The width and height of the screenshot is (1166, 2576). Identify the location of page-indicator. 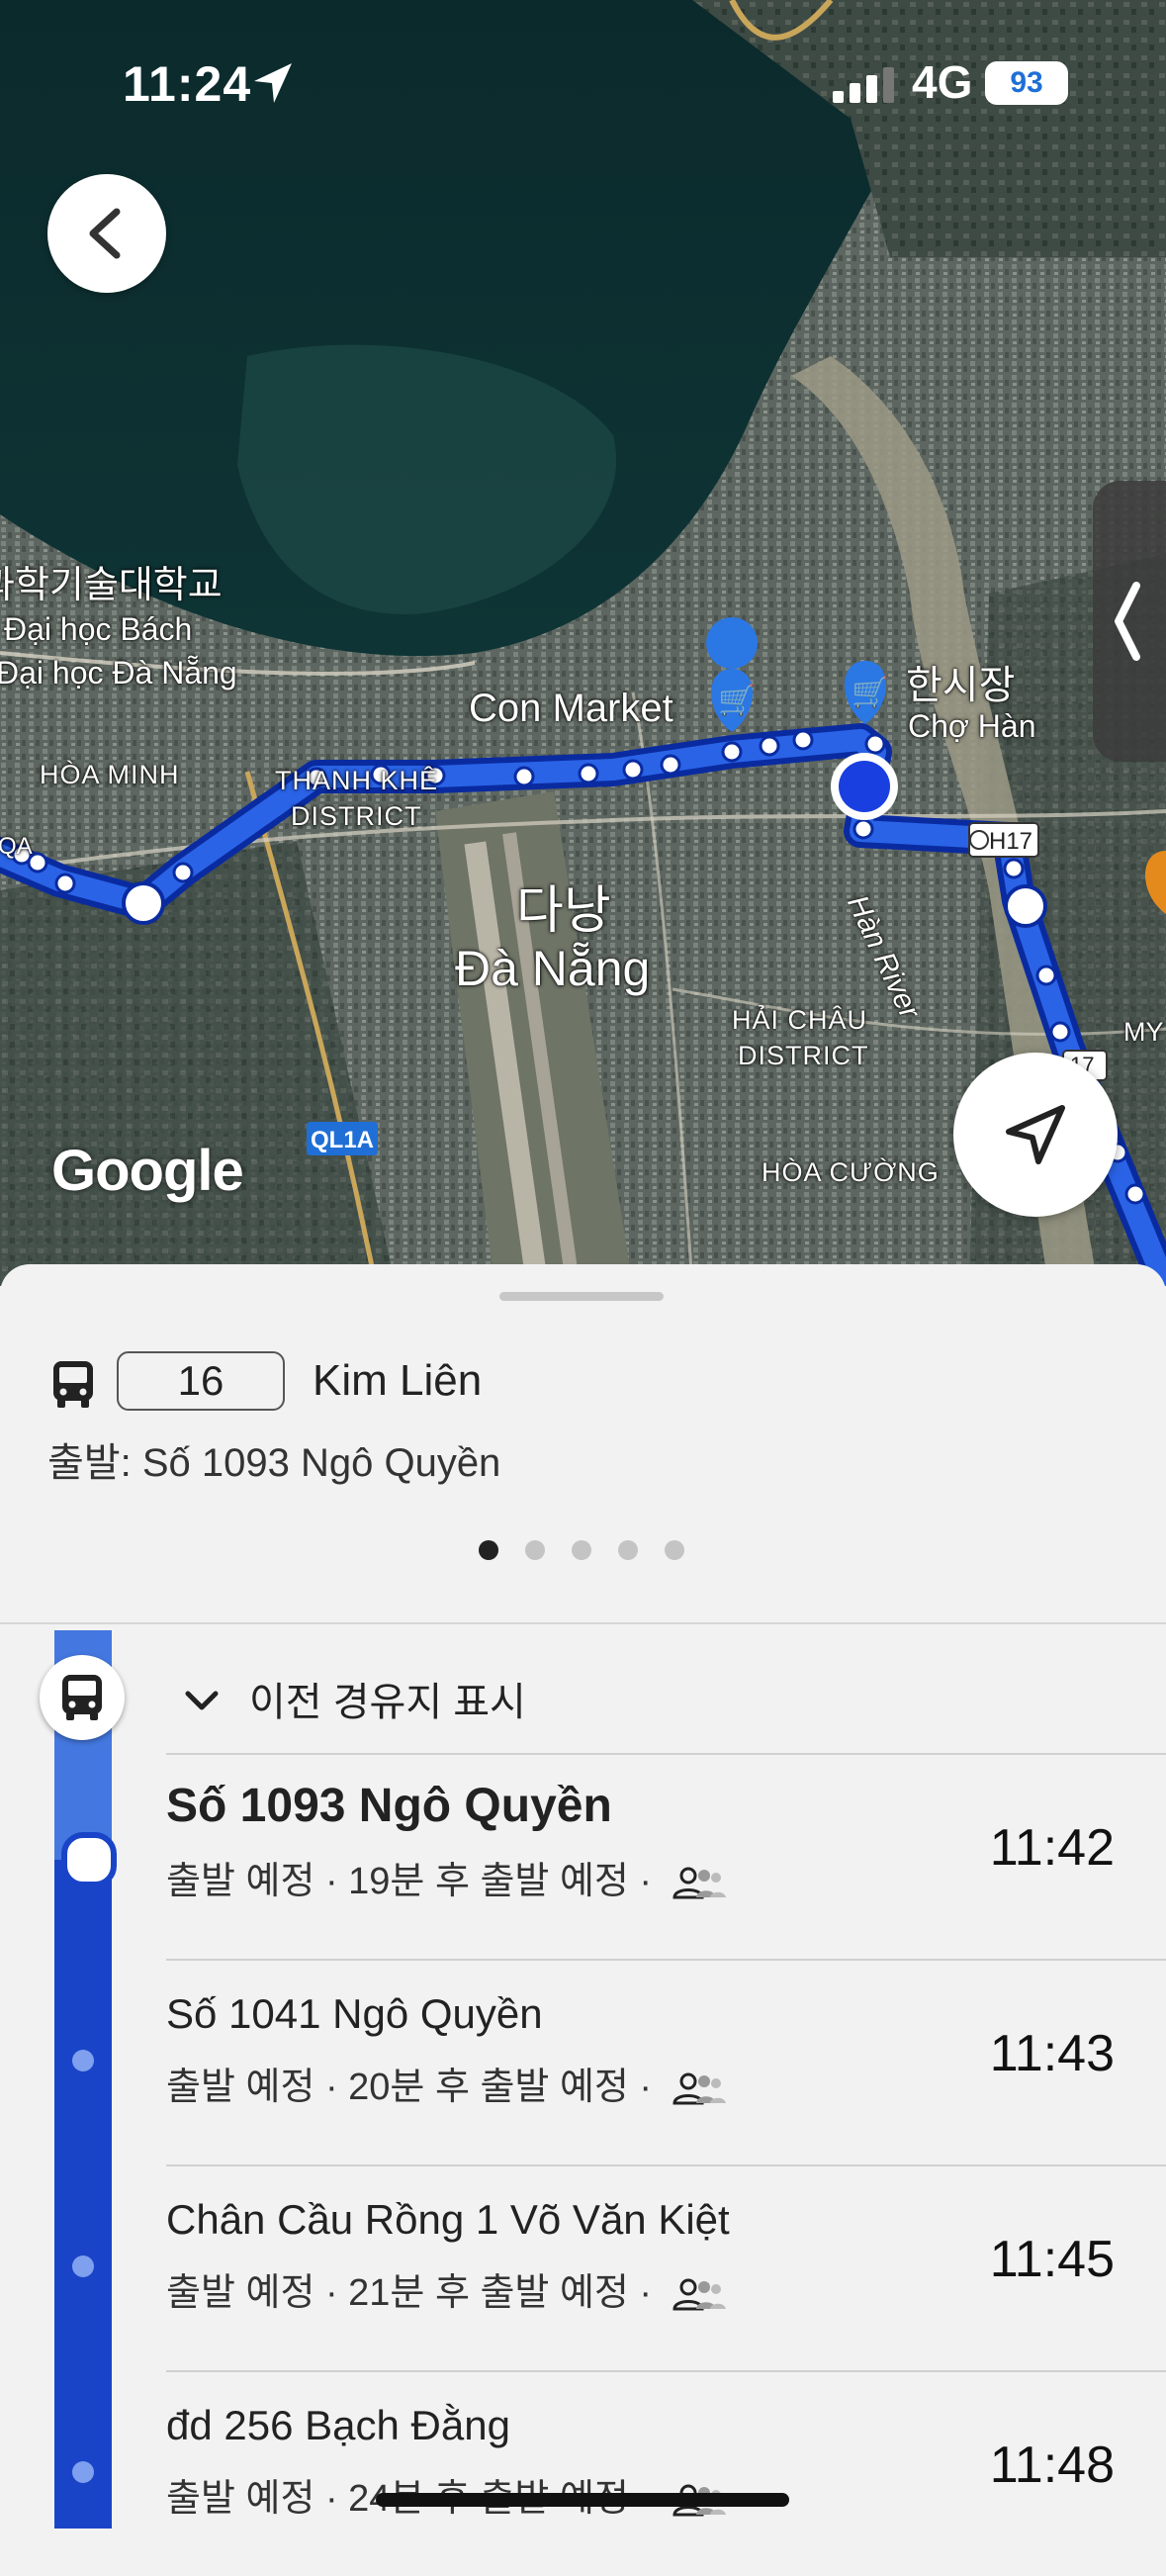
(595, 1552).